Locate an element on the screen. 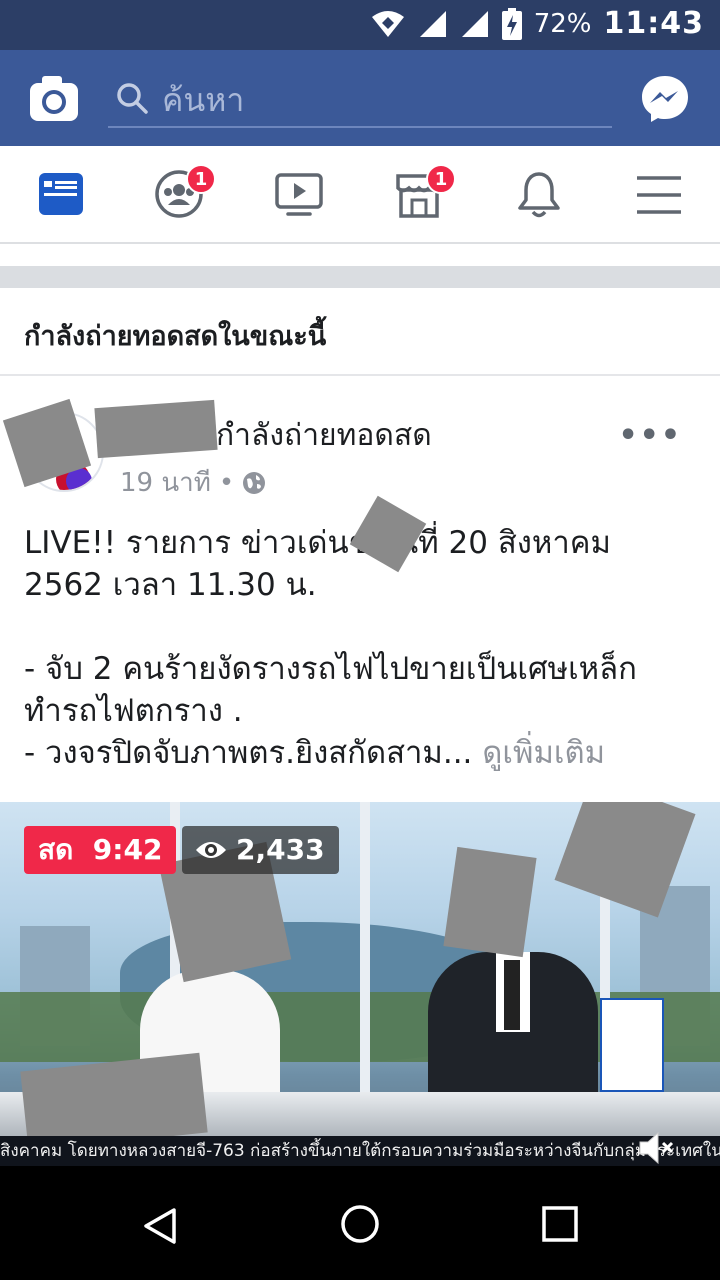 This screenshot has height=1280, width=720. app-header is located at coordinates (360, 98).